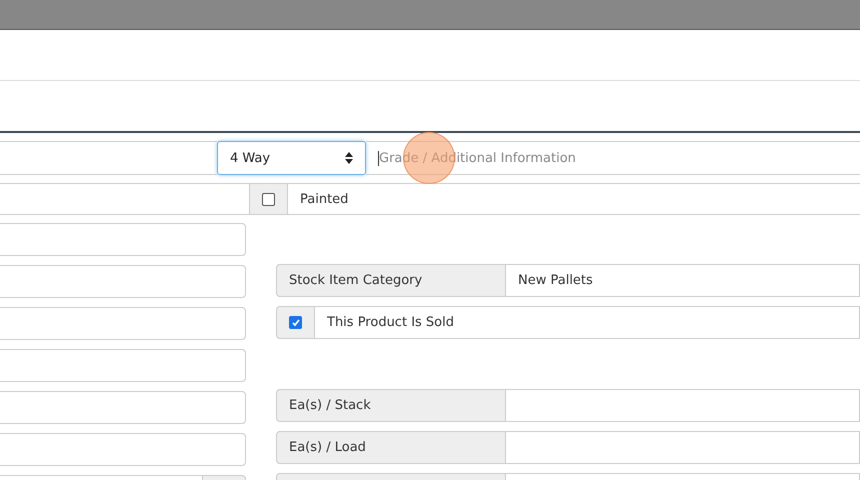 The height and width of the screenshot is (480, 860). Describe the element at coordinates (268, 199) in the screenshot. I see `painted-checkbox` at that location.